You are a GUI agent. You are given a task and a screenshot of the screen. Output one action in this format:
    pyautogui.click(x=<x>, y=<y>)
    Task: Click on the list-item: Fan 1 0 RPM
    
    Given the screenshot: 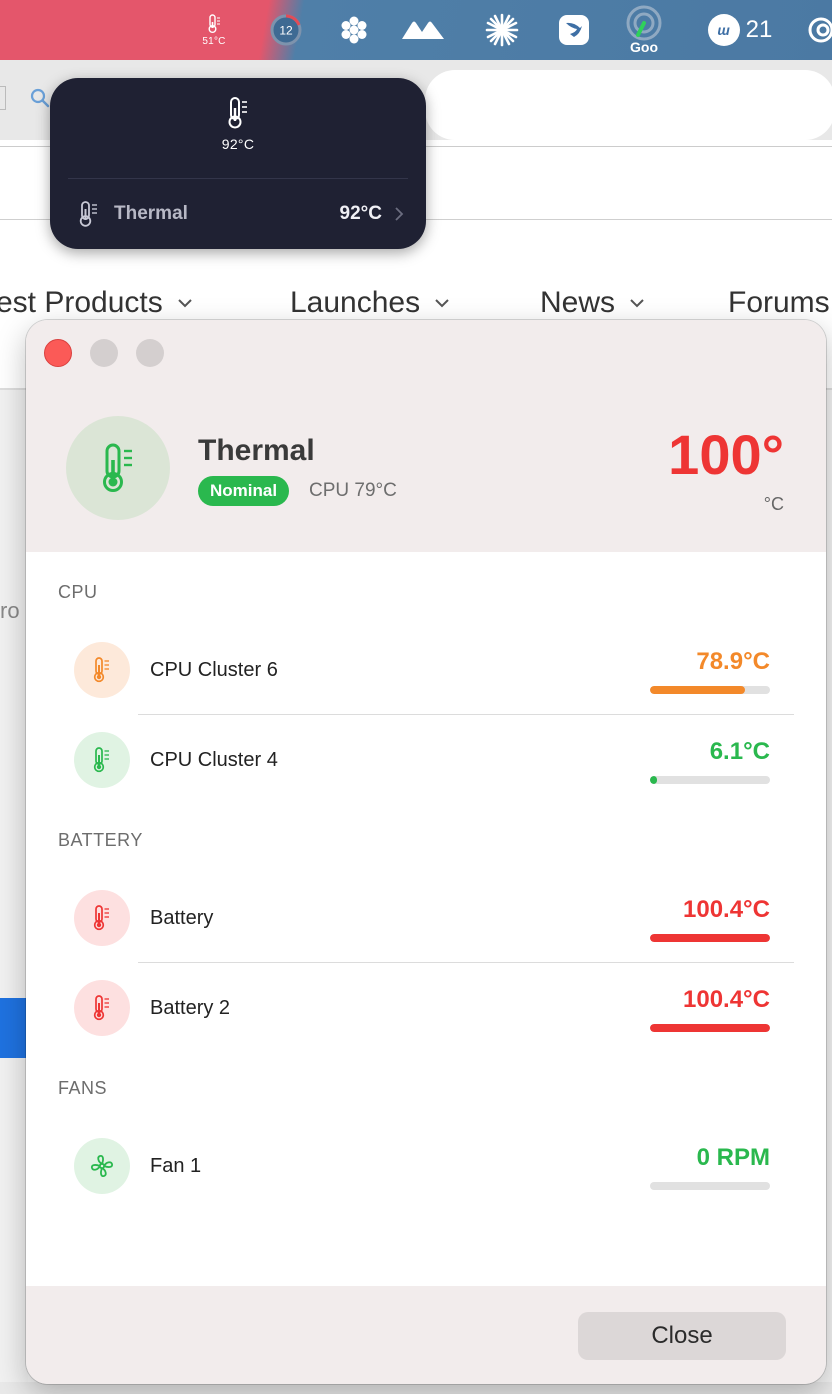 What is the action you would take?
    pyautogui.click(x=434, y=1167)
    